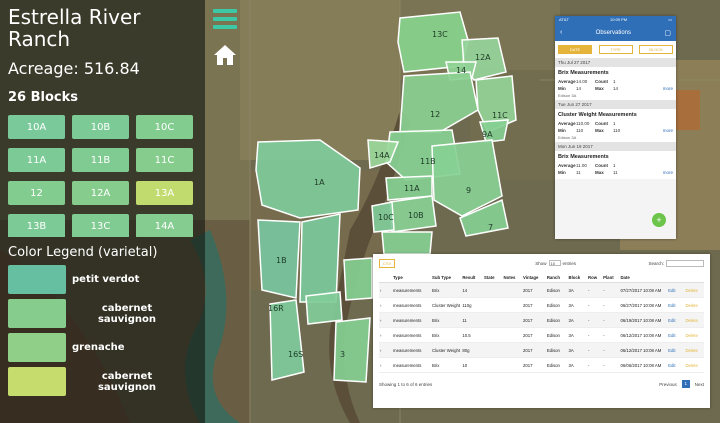  I want to click on obs-row: Average 11.00 Count 1, so click(615, 165).